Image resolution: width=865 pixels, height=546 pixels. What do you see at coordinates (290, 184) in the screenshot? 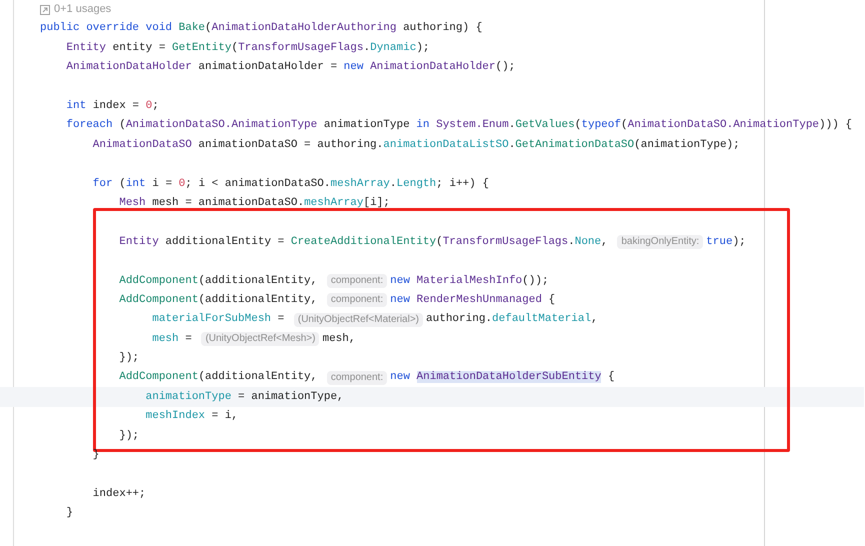
I see `code-text: for (int i = 0; i < animationDataSO.meshArray.Length; i++) {` at bounding box center [290, 184].